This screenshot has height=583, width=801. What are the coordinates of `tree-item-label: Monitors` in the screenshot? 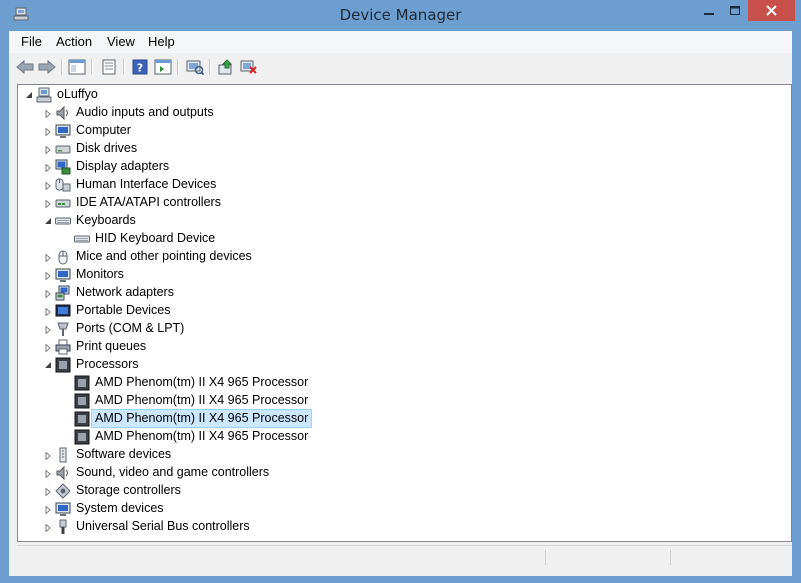 It's located at (100, 274).